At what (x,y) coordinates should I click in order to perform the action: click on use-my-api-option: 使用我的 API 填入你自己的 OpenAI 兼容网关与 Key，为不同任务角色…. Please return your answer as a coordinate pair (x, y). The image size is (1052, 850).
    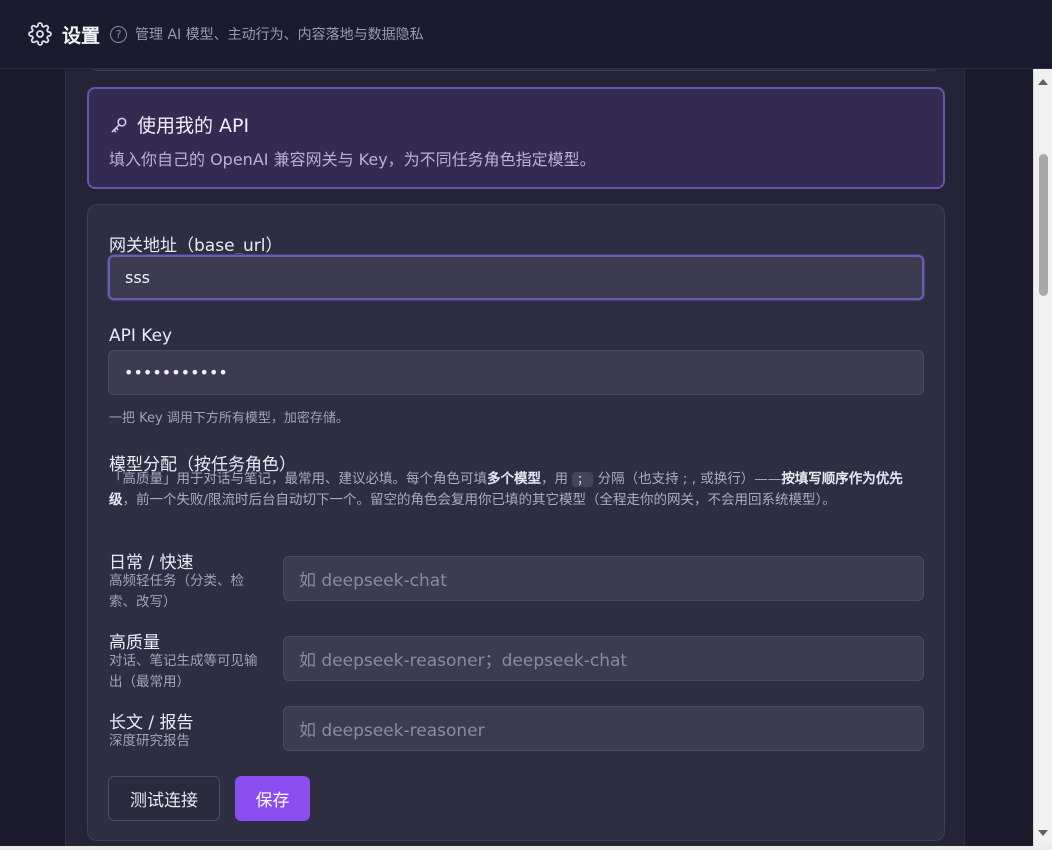
    Looking at the image, I should click on (516, 138).